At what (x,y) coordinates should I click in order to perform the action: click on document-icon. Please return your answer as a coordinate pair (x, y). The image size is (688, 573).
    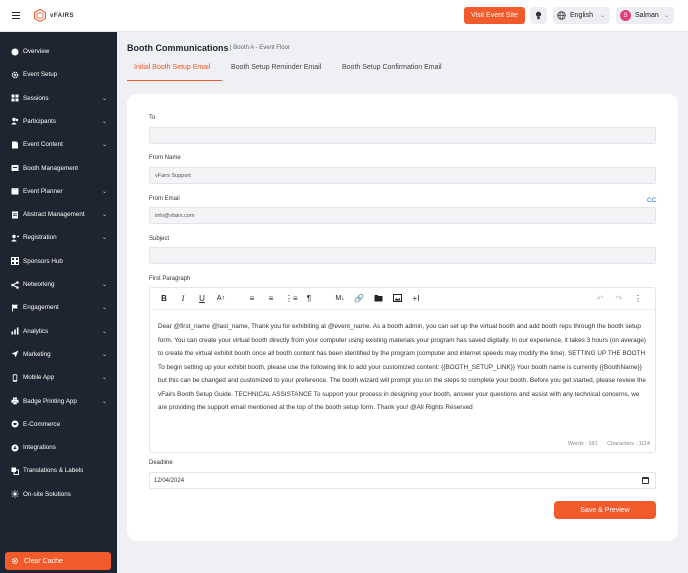
    Looking at the image, I should click on (15, 145).